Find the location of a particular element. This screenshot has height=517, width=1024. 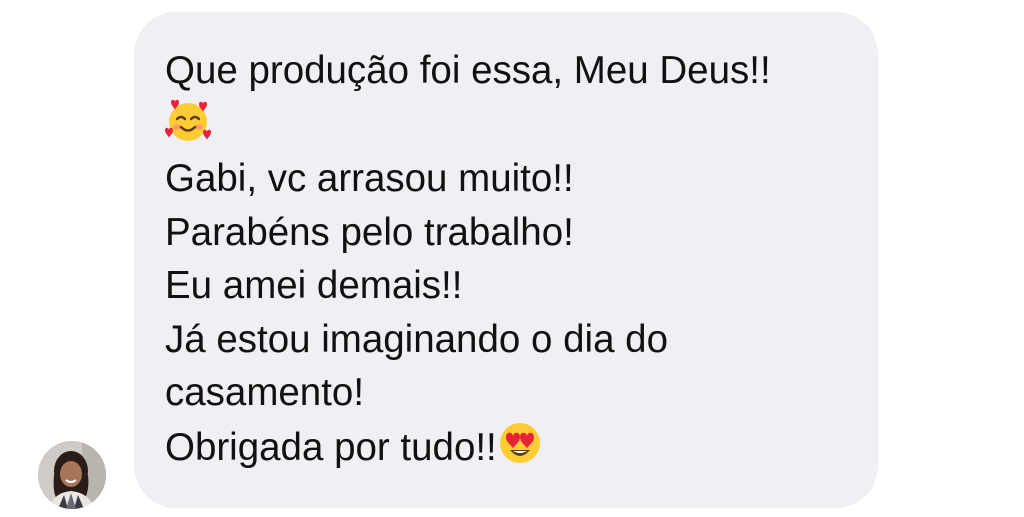

profile-photo-icon is located at coordinates (72, 475).